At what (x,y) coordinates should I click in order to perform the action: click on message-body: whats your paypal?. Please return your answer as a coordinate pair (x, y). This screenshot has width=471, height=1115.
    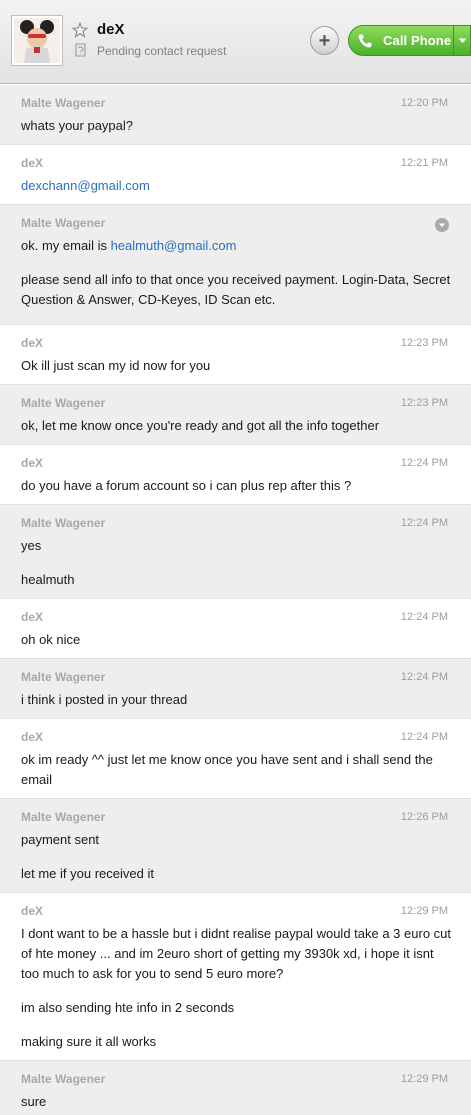
    Looking at the image, I should click on (236, 126).